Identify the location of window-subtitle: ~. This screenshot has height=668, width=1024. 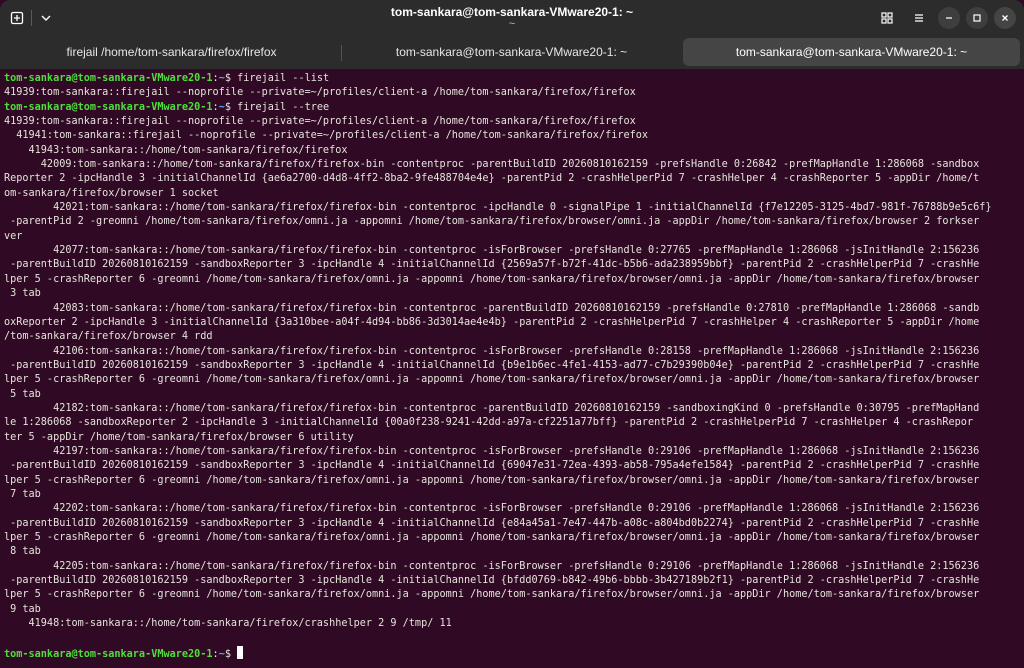
(512, 24).